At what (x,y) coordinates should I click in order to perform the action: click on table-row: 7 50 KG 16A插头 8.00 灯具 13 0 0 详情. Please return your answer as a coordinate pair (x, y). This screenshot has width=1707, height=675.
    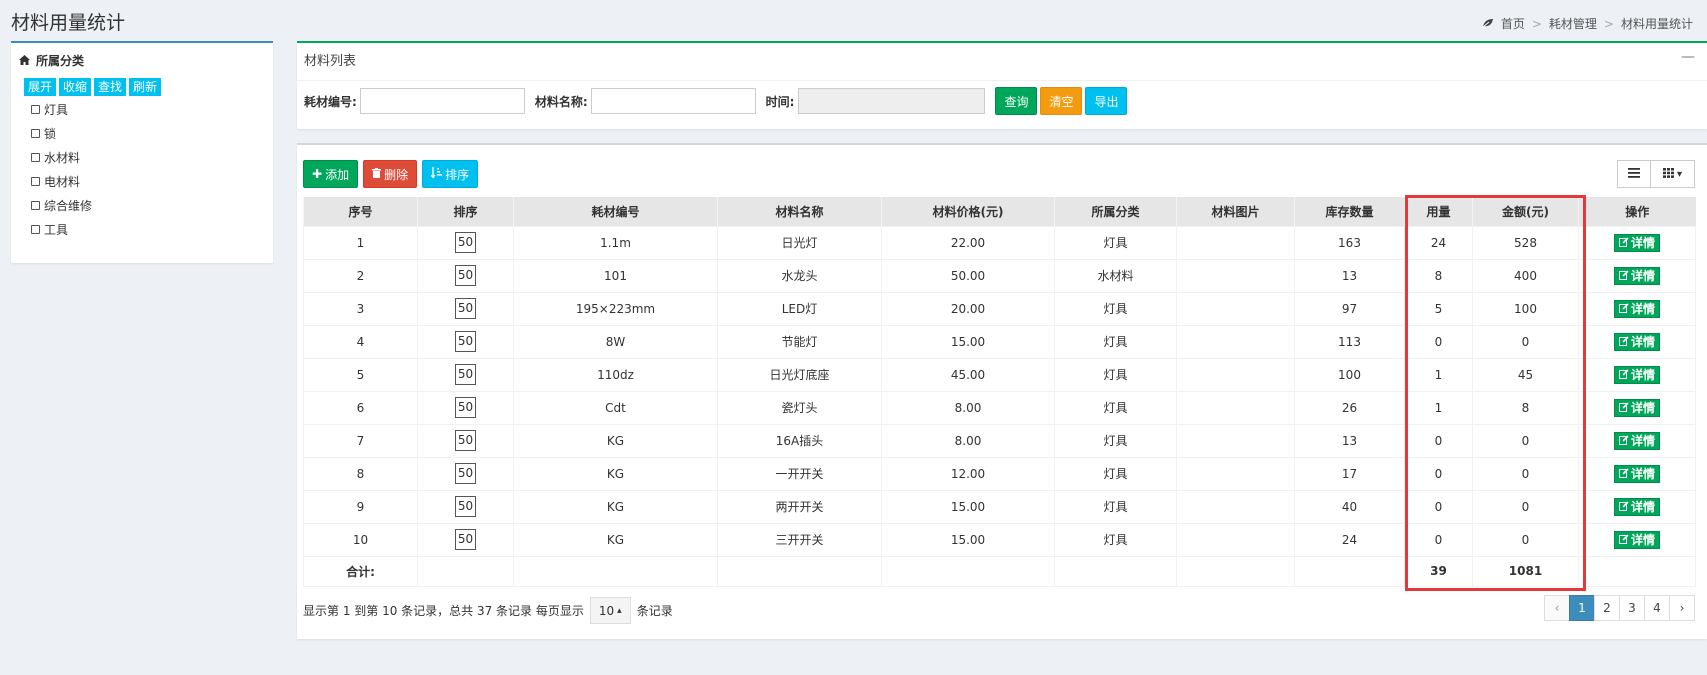
    Looking at the image, I should click on (999, 440).